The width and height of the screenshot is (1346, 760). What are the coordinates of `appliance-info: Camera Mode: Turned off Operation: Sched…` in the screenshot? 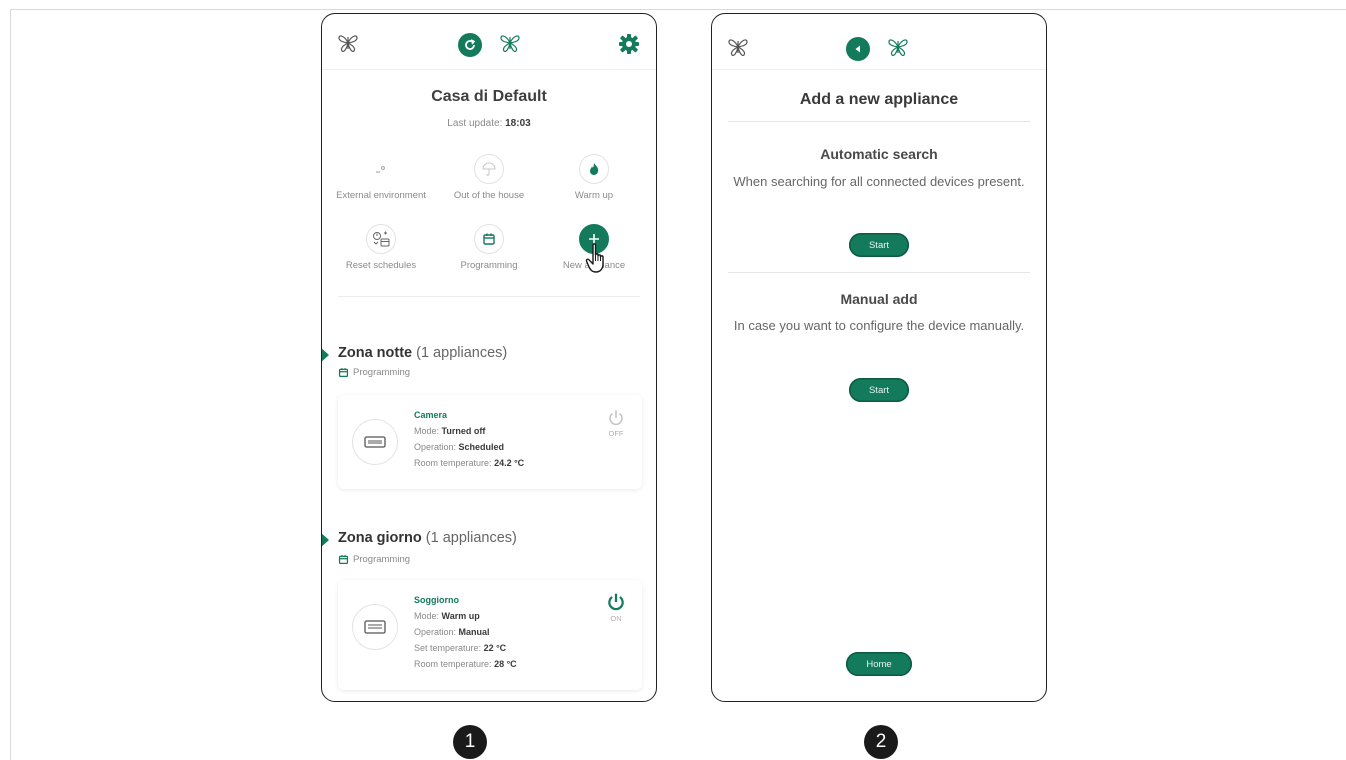 It's located at (469, 439).